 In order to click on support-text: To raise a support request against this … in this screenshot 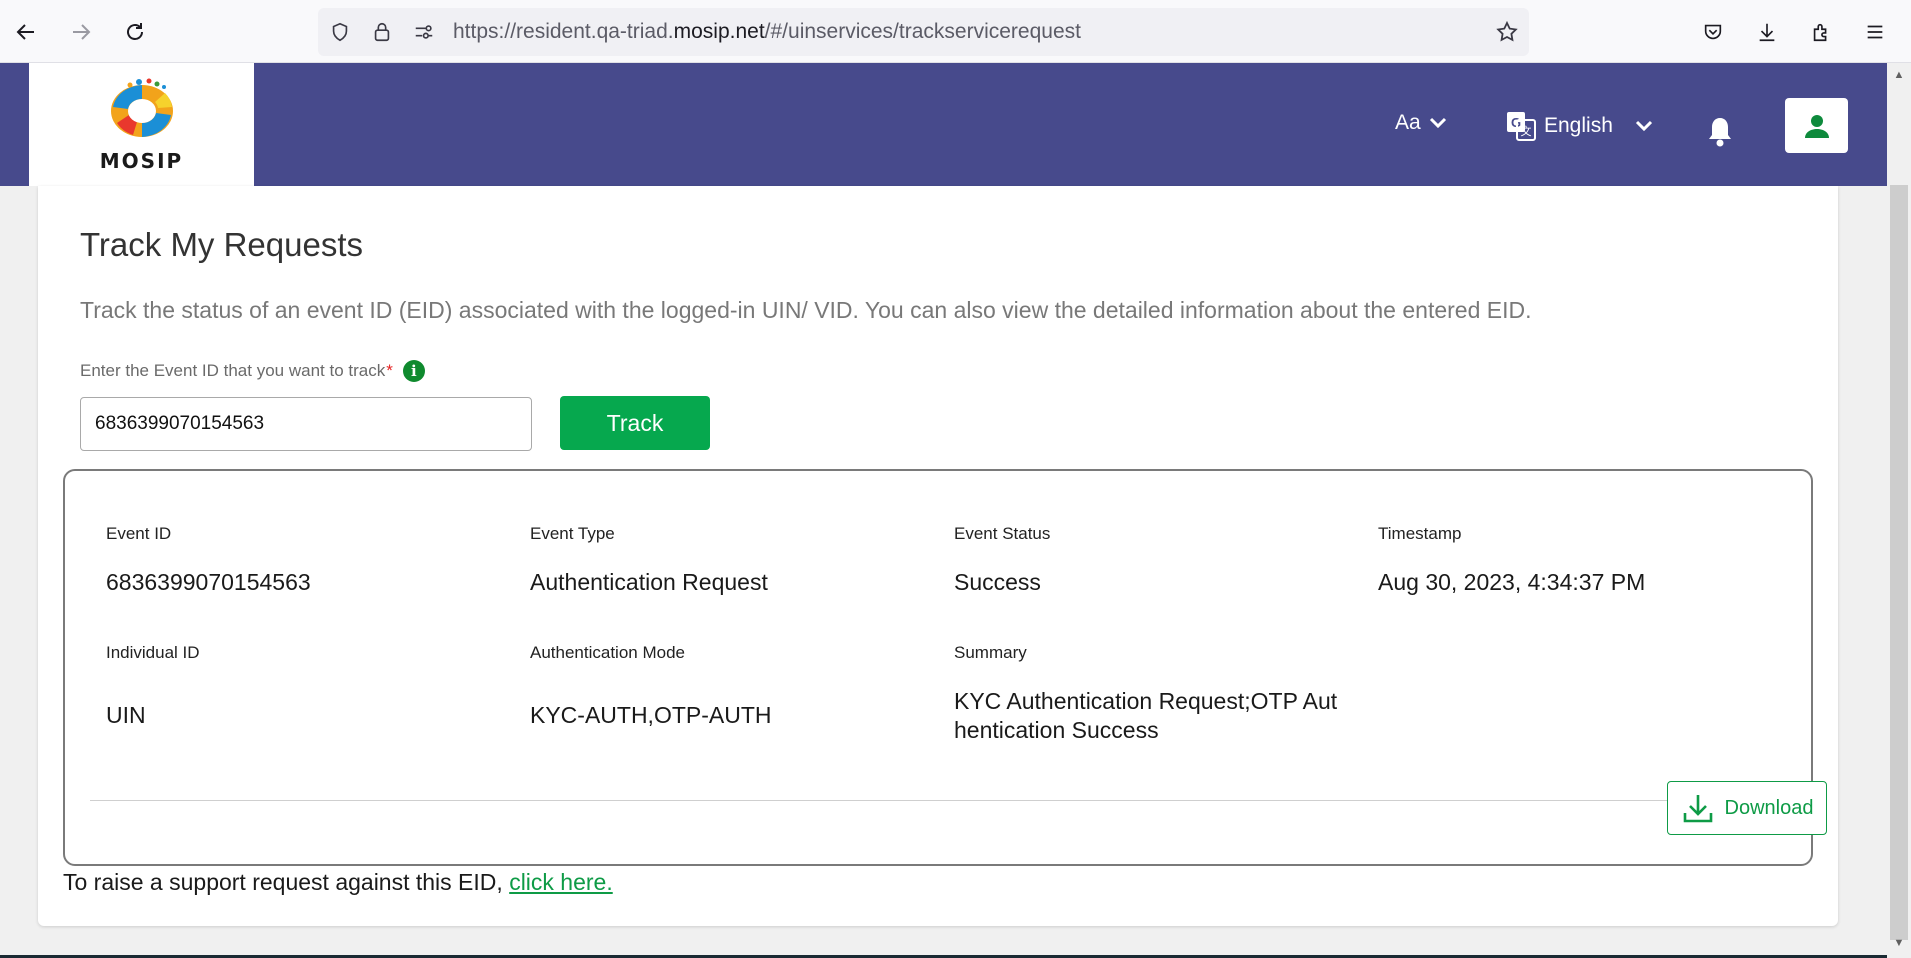, I will do `click(286, 882)`.